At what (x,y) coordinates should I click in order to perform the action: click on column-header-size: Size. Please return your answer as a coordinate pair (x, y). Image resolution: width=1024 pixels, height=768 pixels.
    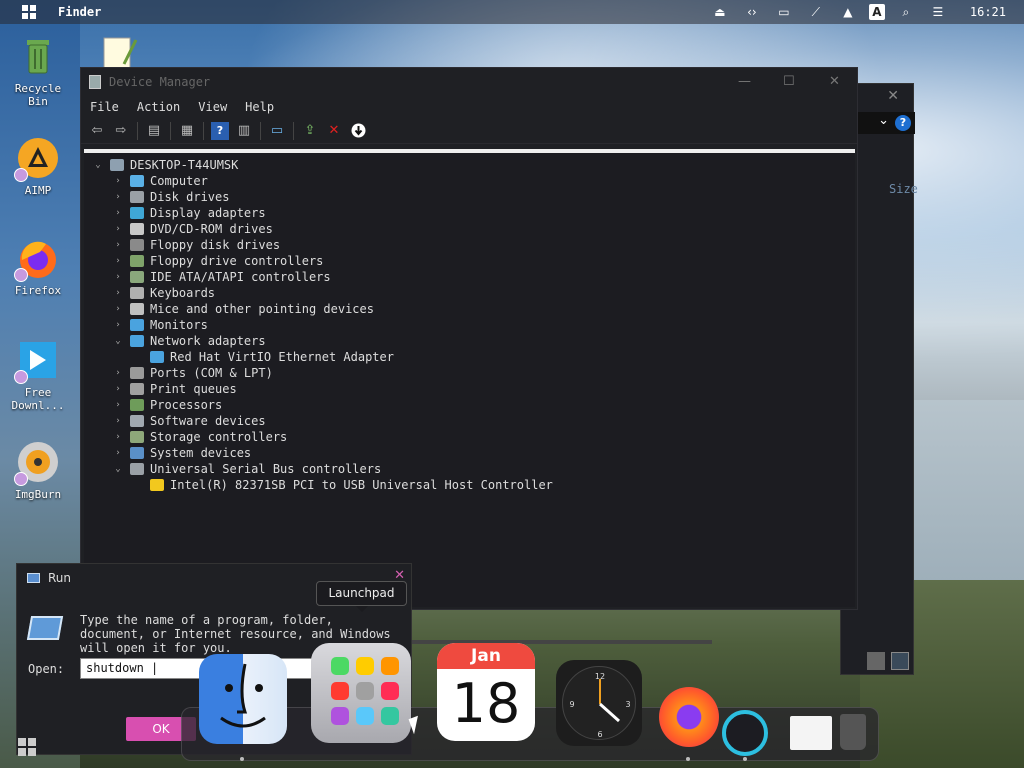
    Looking at the image, I should click on (903, 189).